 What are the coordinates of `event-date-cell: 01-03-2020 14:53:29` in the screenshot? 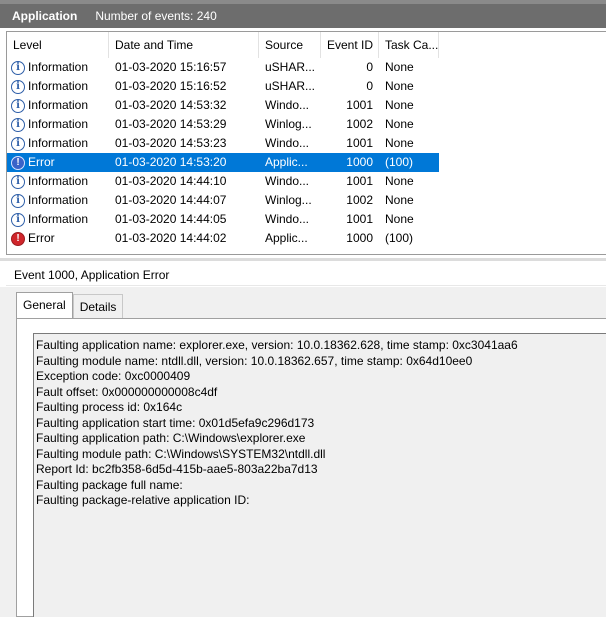 It's located at (171, 124).